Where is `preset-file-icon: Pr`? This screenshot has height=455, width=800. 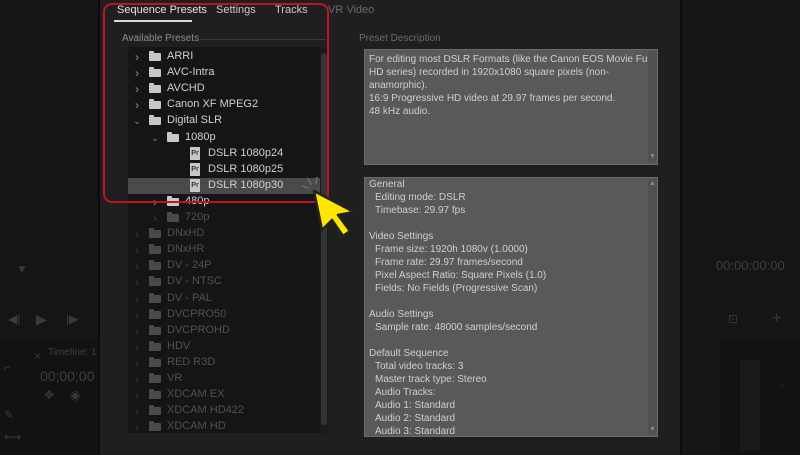
preset-file-icon: Pr is located at coordinates (195, 153).